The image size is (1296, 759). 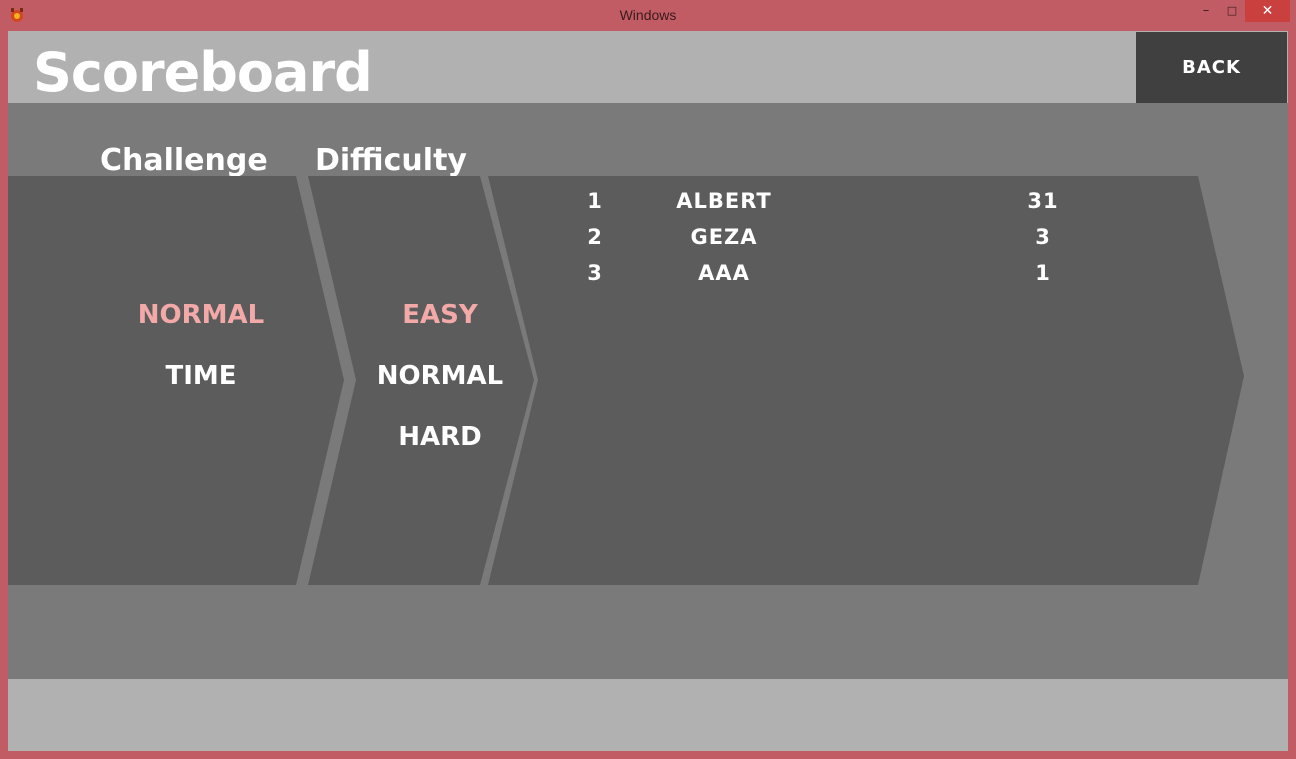 I want to click on close-button: ✕, so click(x=1267, y=11).